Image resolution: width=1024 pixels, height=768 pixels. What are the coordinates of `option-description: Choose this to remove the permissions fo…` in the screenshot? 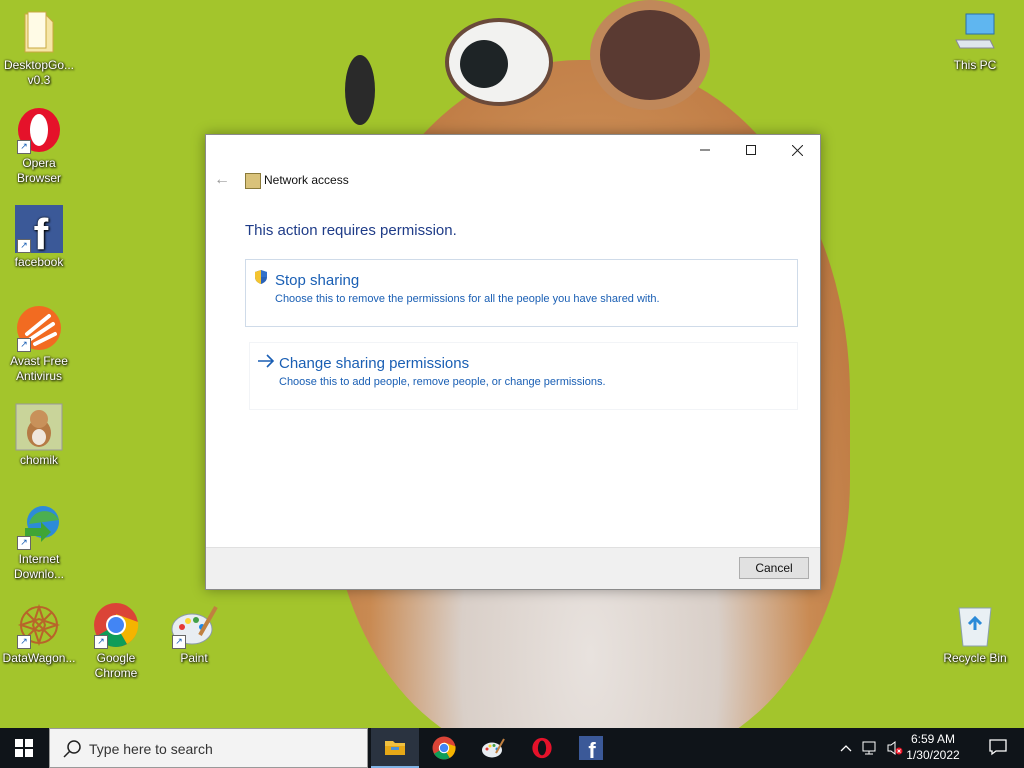 It's located at (467, 299).